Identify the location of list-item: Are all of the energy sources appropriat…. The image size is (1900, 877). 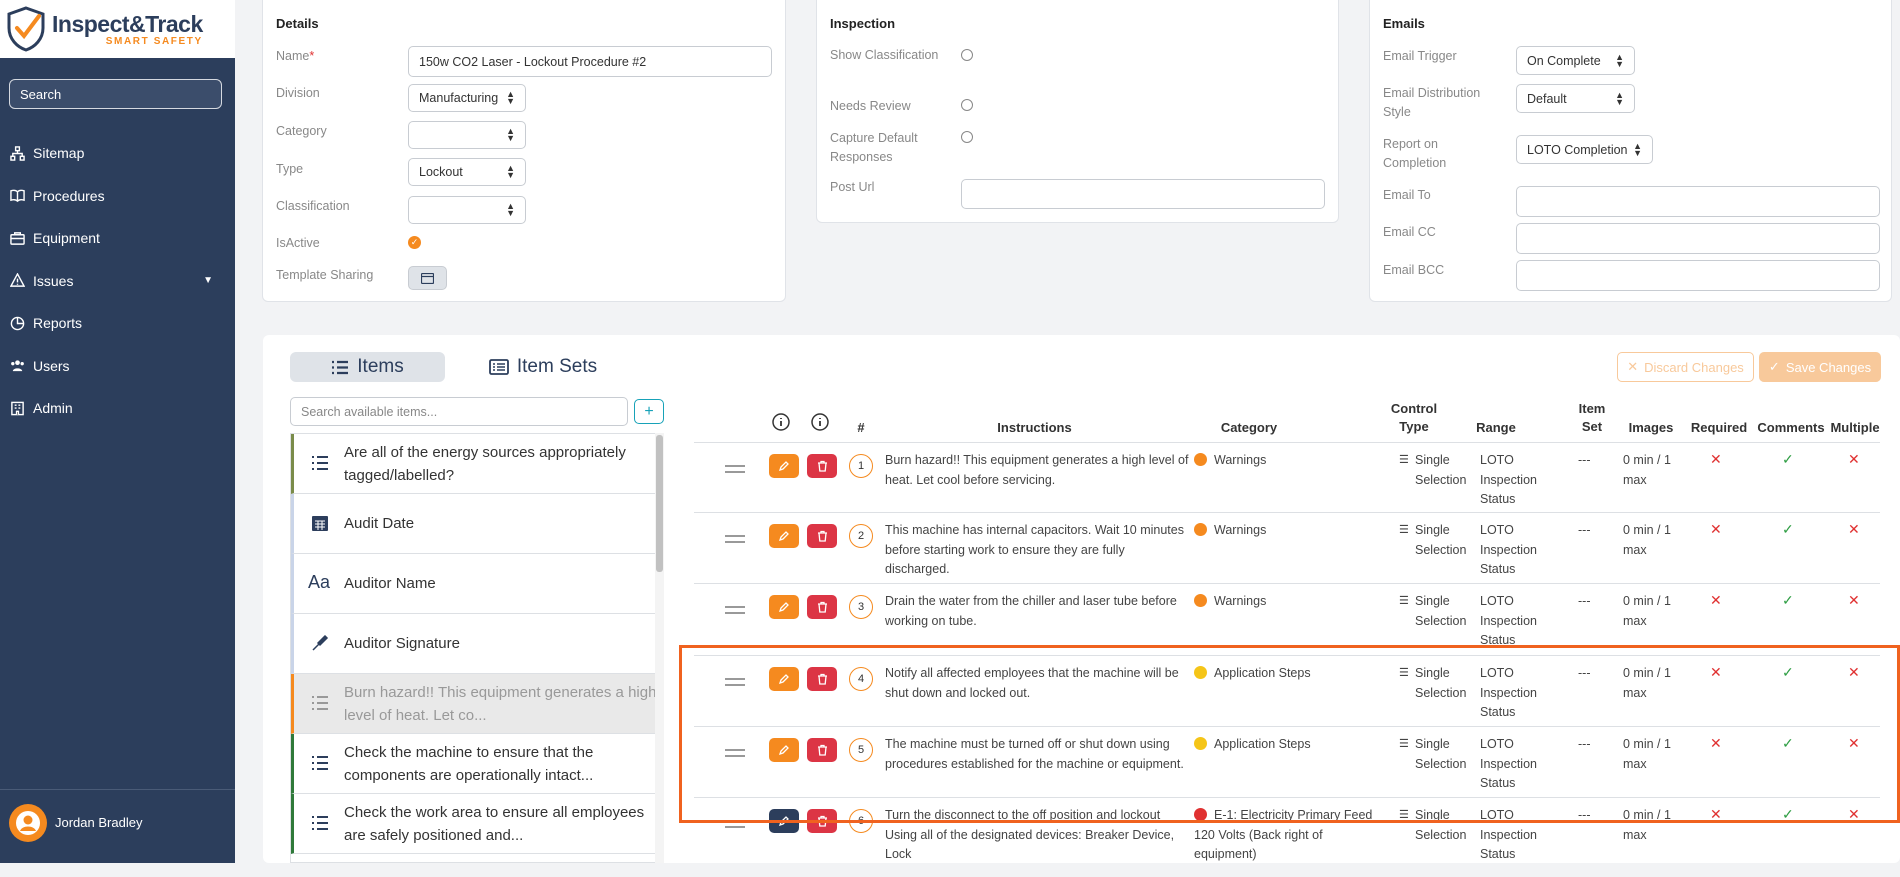
(477, 464).